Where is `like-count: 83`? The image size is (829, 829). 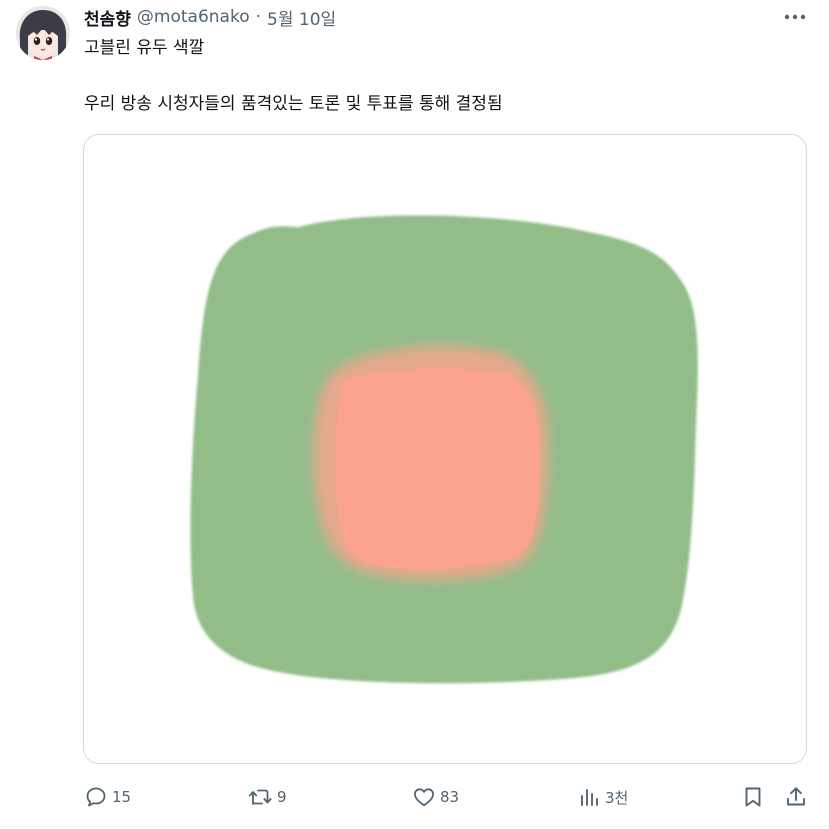
like-count: 83 is located at coordinates (450, 797).